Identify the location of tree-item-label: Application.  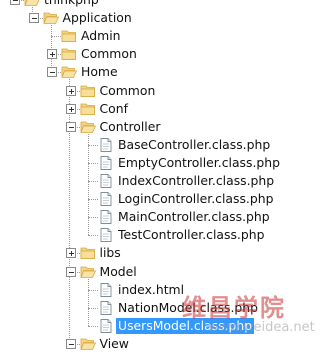
(97, 18).